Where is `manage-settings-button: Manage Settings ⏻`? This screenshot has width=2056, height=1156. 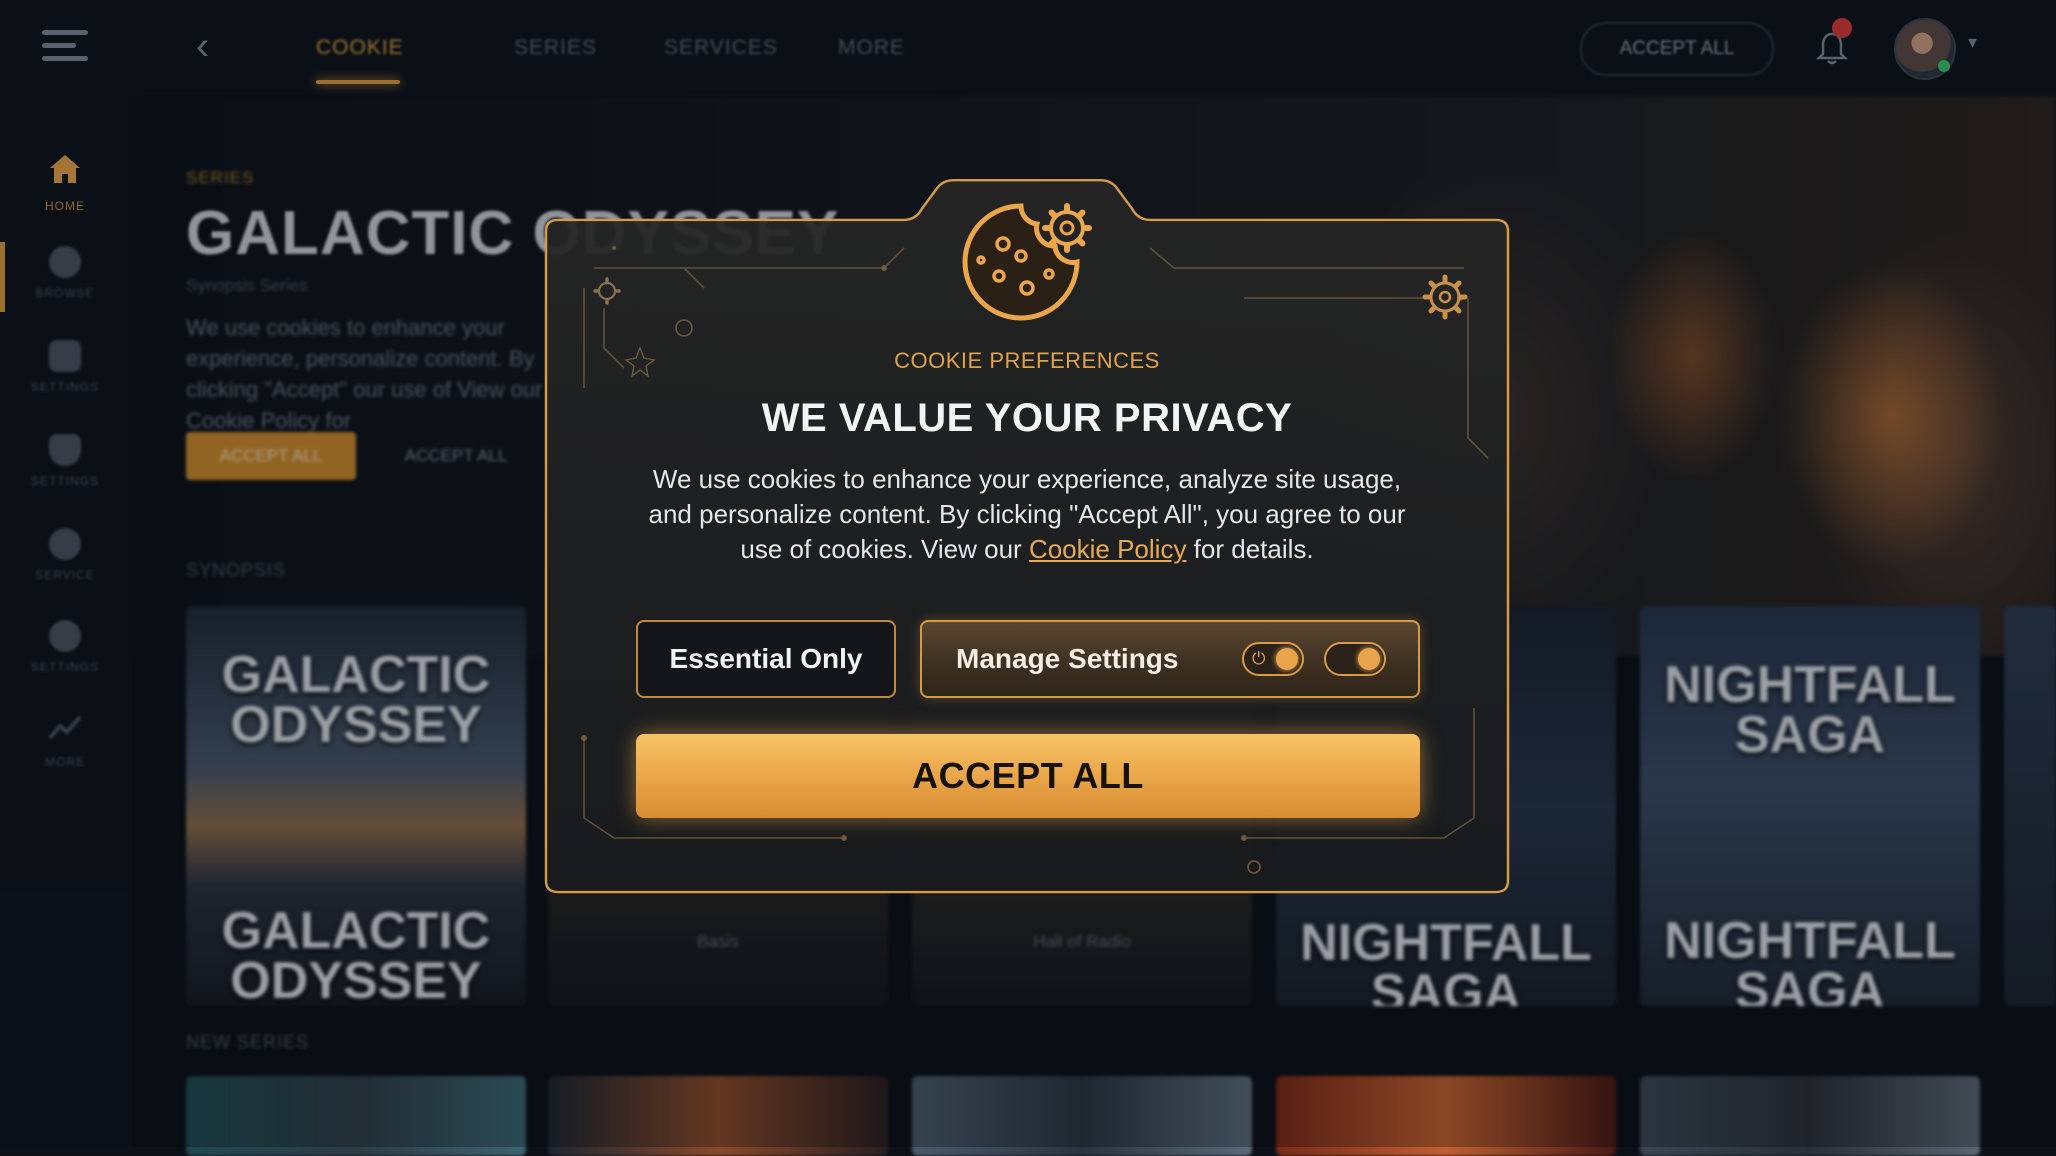 manage-settings-button: Manage Settings ⏻ is located at coordinates (1170, 659).